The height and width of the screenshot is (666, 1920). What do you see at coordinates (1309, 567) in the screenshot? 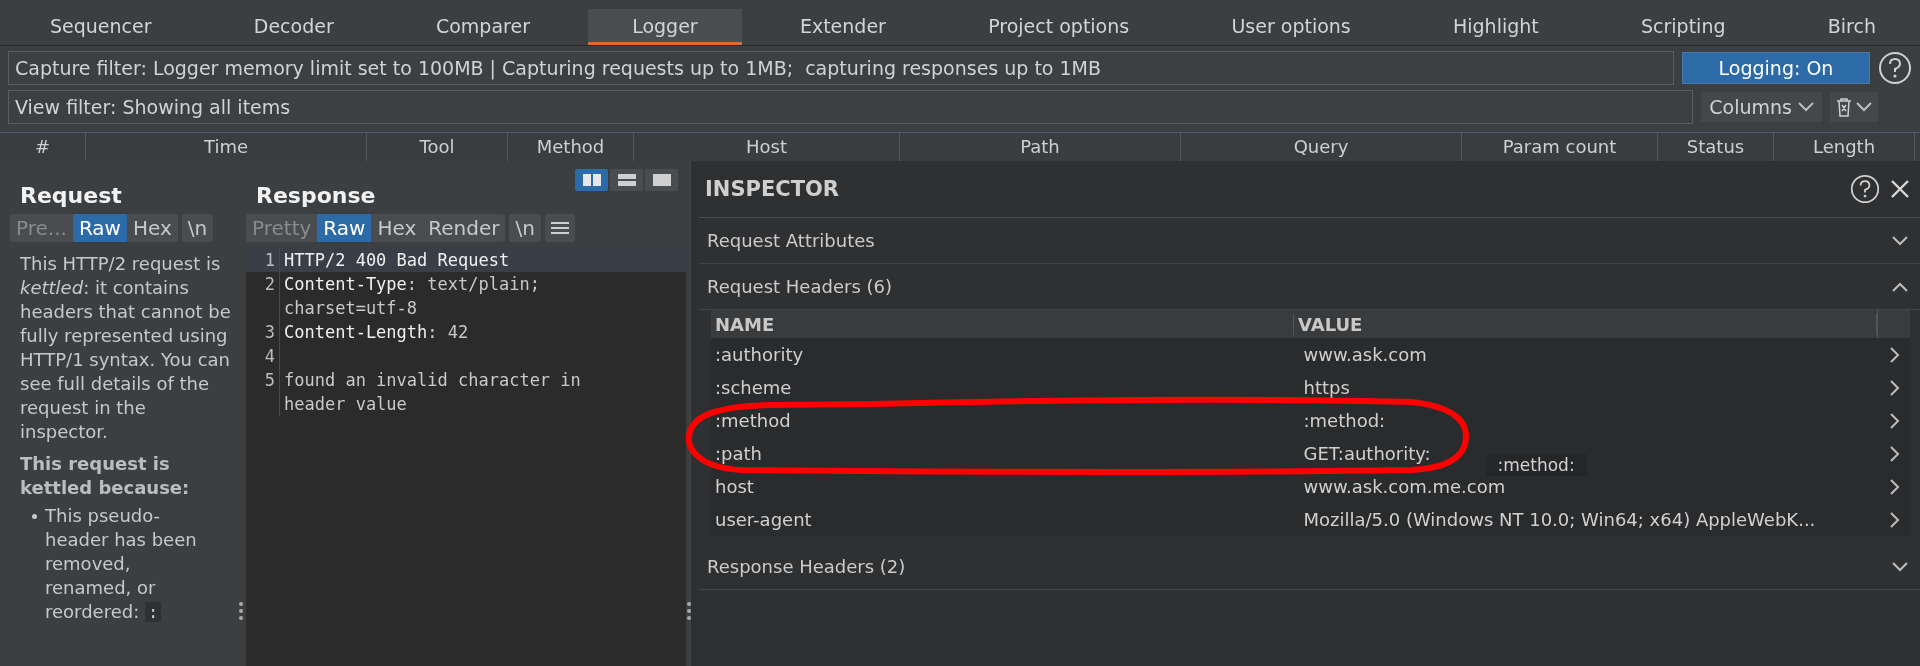
I see `section-header: Response Headers (2)` at bounding box center [1309, 567].